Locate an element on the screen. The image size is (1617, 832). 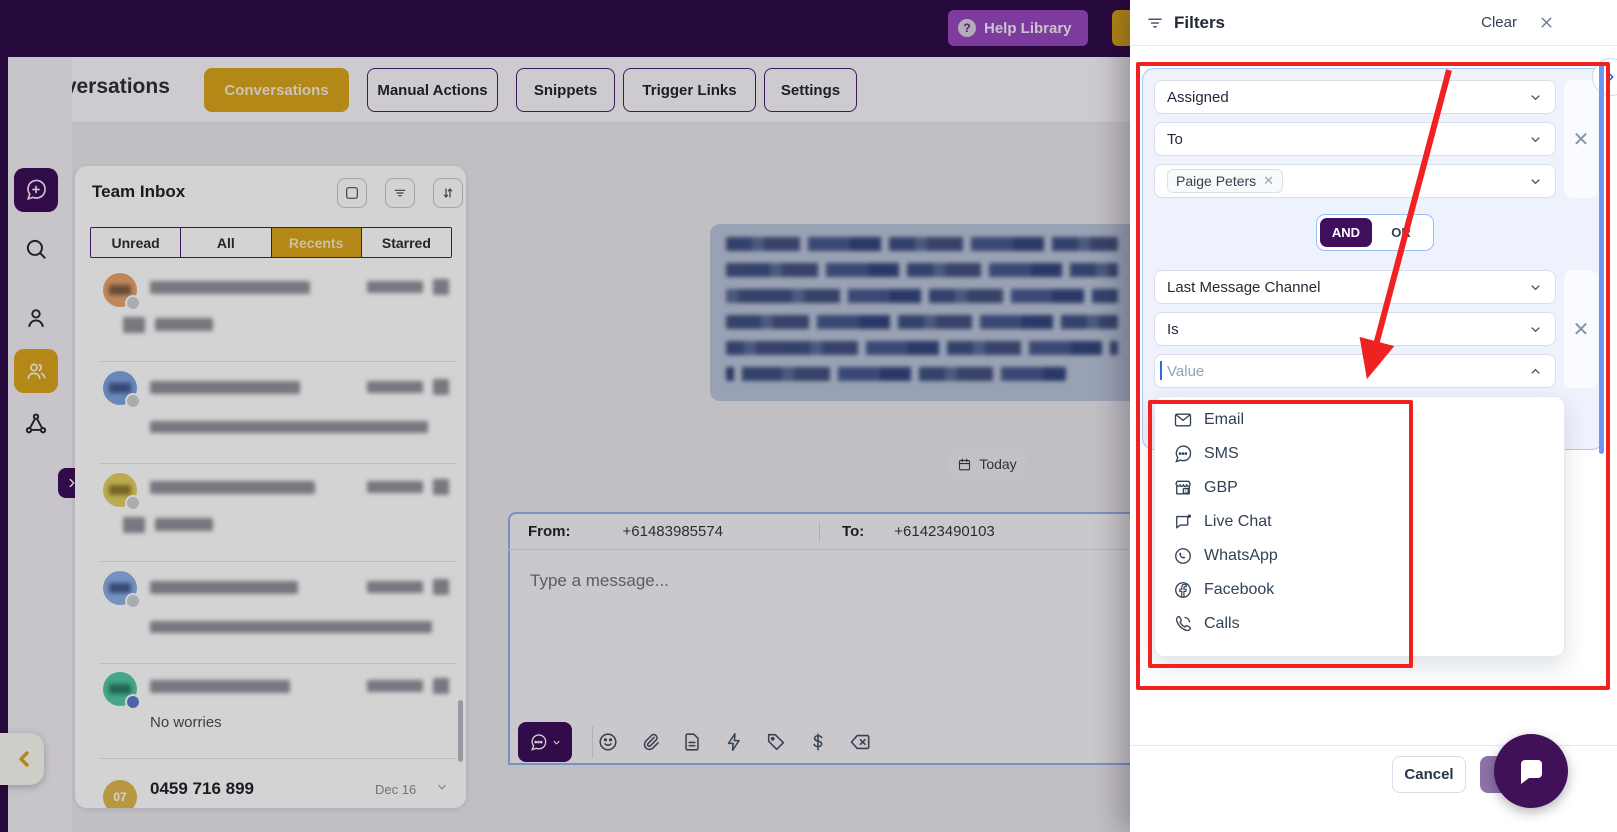
cancel-button: Cancel is located at coordinates (1429, 774).